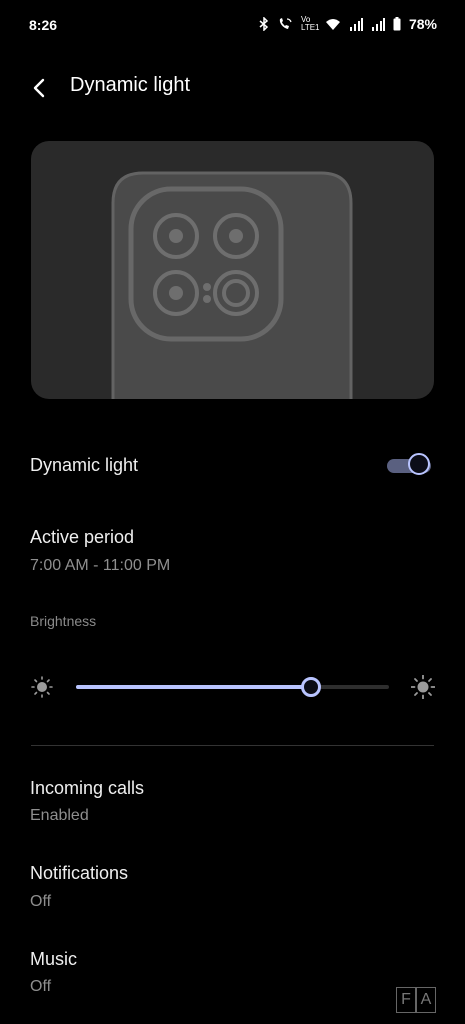 The image size is (465, 1024). What do you see at coordinates (100, 565) in the screenshot?
I see `active-period-value: 7:00 AM - 11:00 PM` at bounding box center [100, 565].